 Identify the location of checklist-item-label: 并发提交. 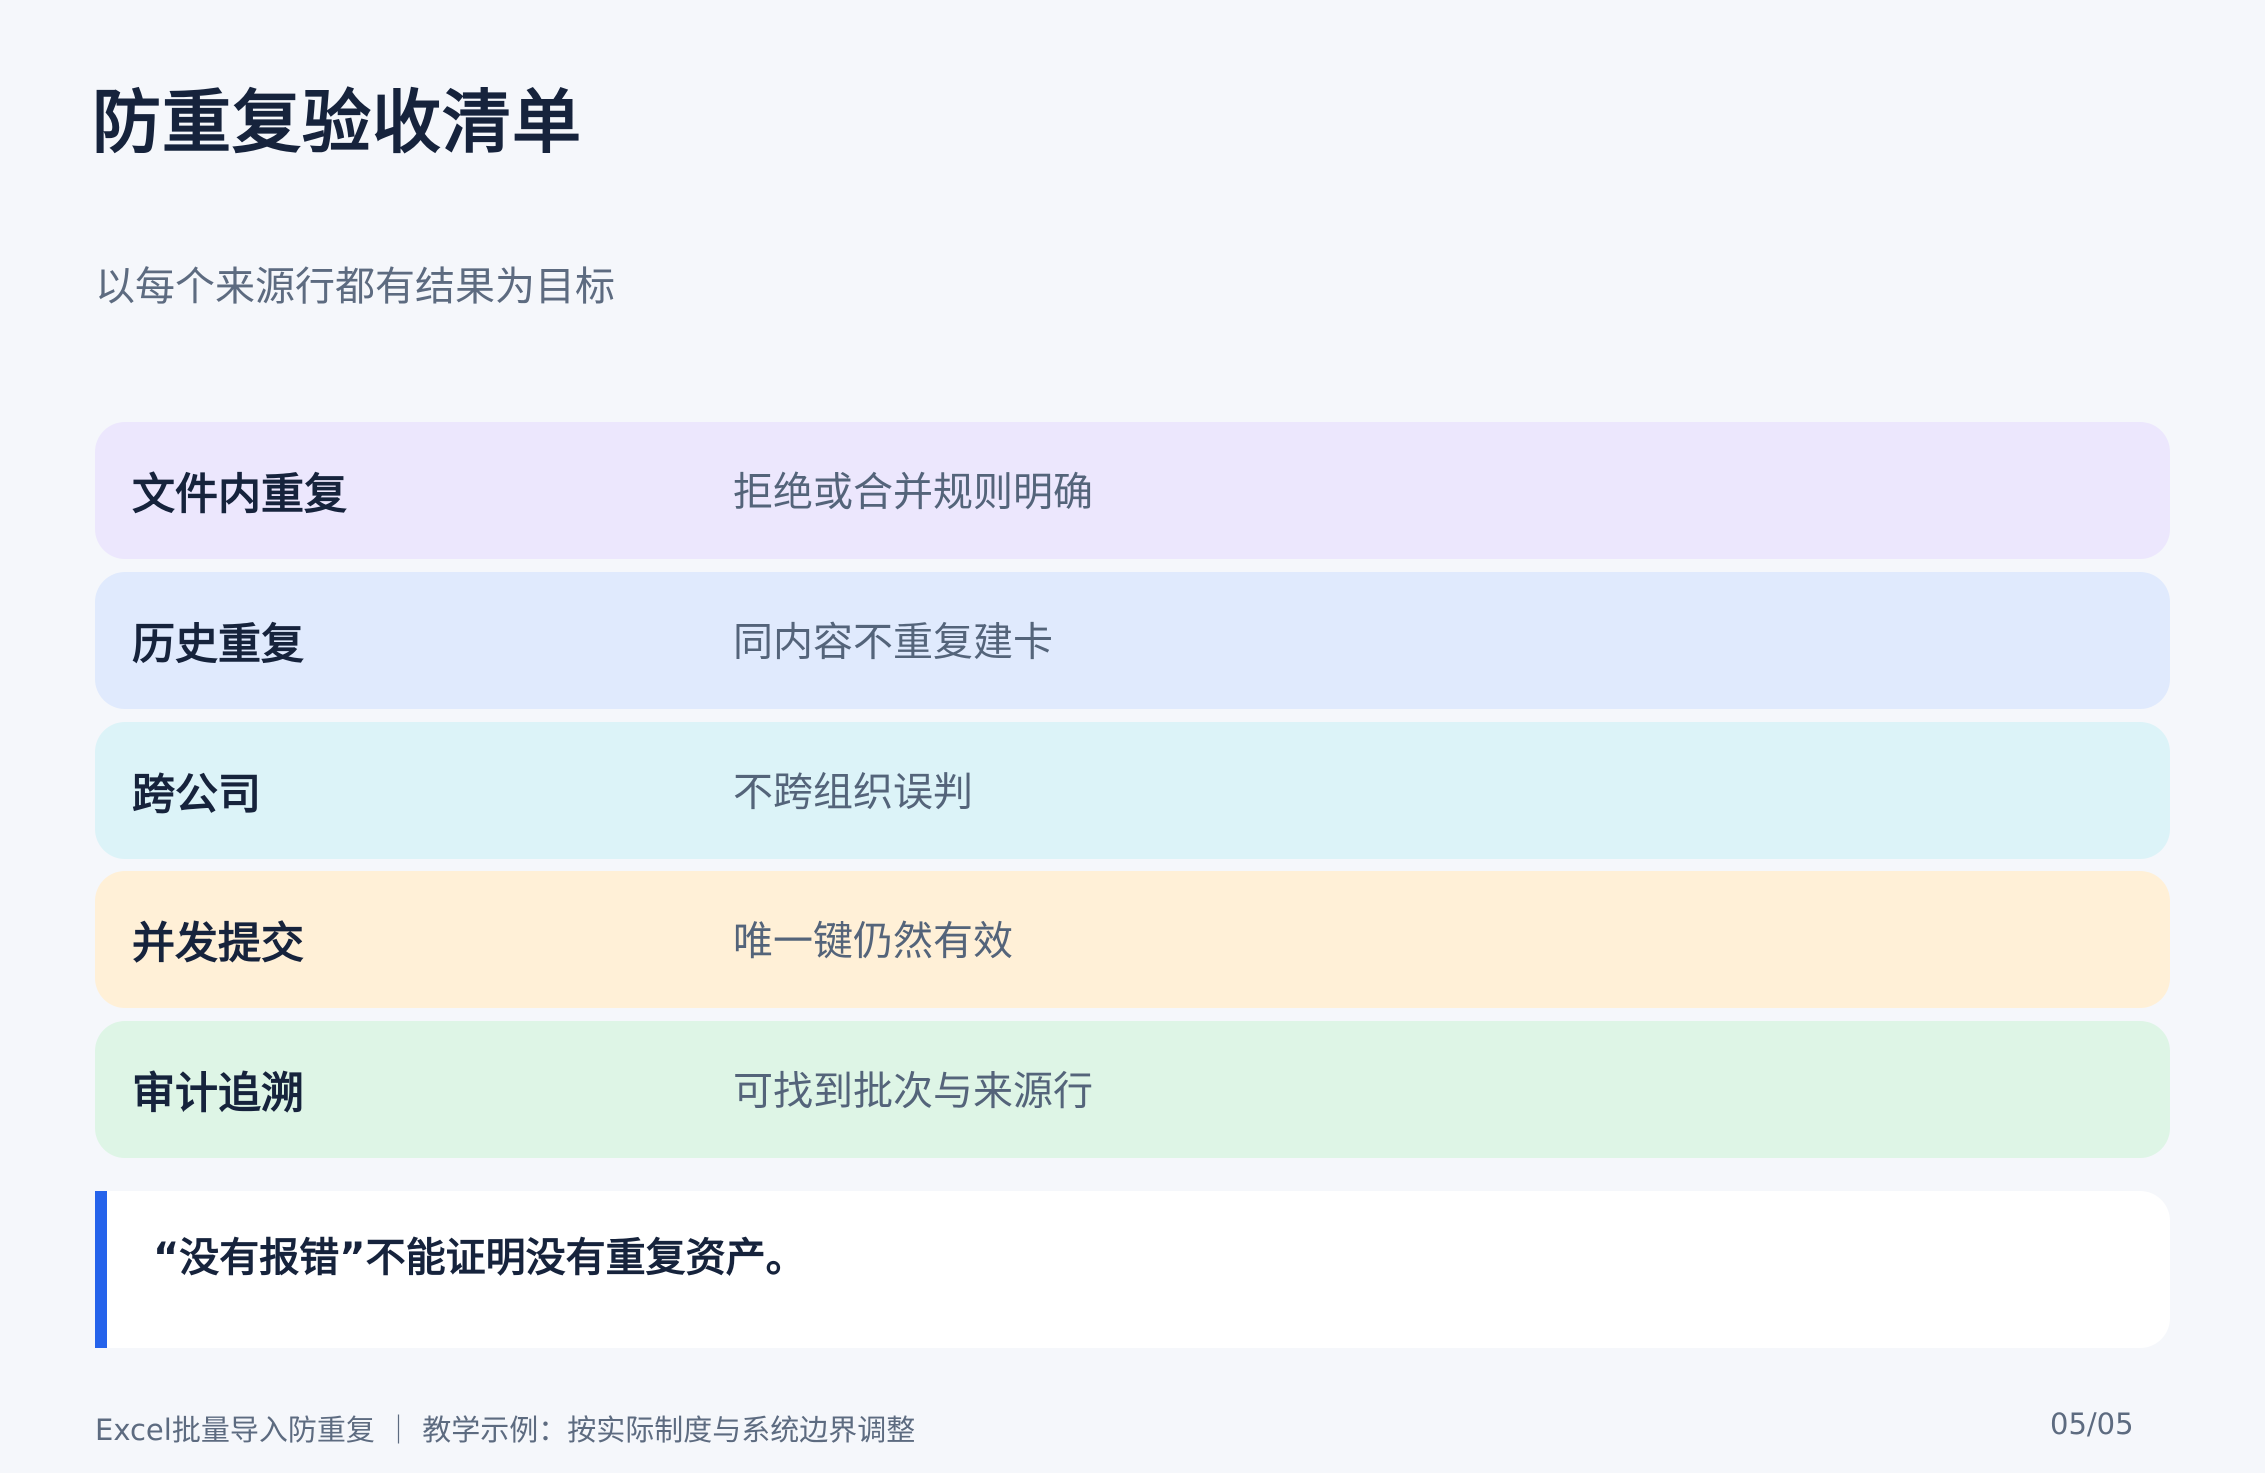
(218, 943).